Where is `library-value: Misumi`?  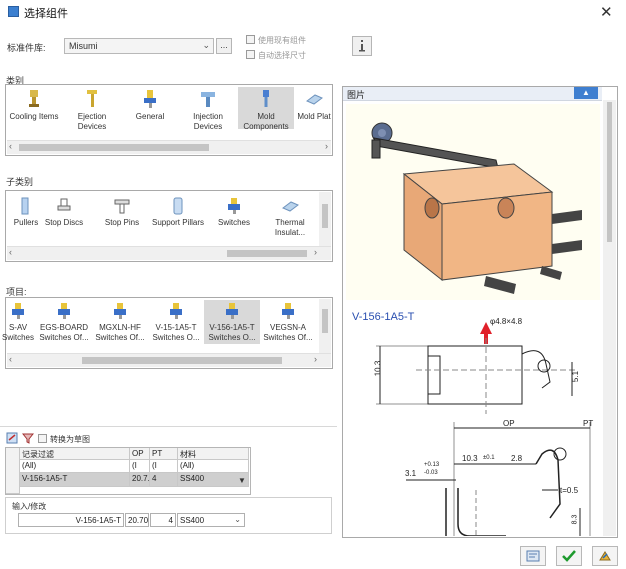 library-value: Misumi is located at coordinates (83, 46).